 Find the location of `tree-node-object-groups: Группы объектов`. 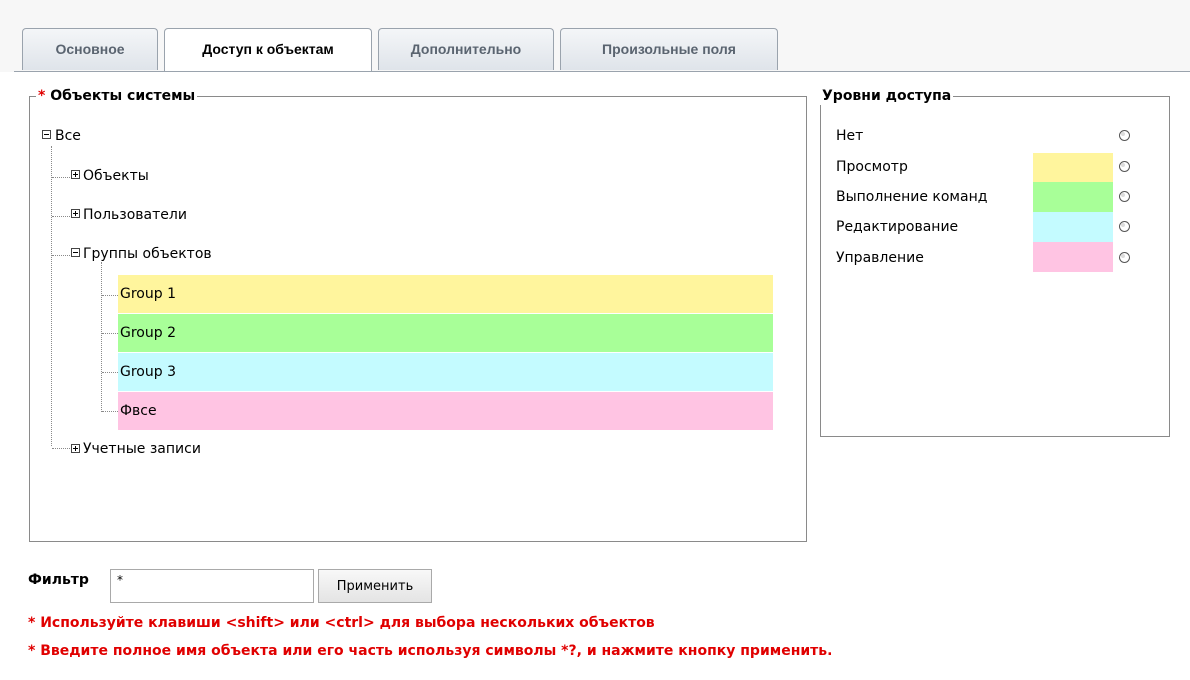

tree-node-object-groups: Группы объектов is located at coordinates (147, 254).